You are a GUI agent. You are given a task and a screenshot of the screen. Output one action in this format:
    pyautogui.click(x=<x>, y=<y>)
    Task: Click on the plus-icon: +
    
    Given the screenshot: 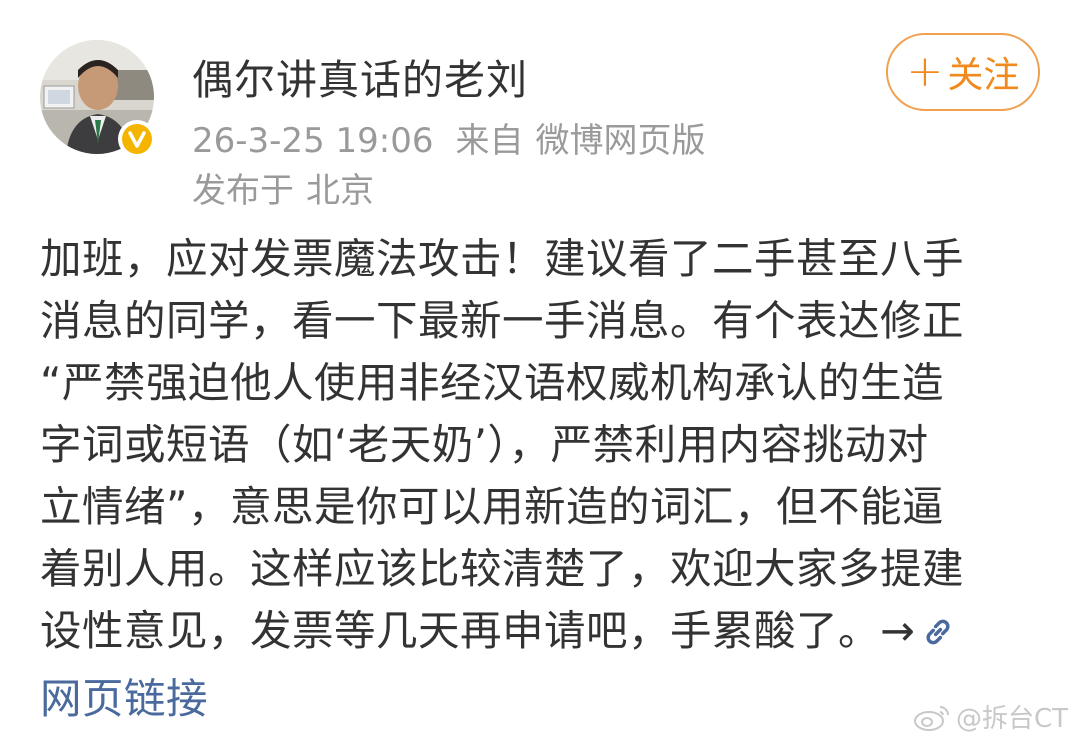 What is the action you would take?
    pyautogui.click(x=925, y=71)
    